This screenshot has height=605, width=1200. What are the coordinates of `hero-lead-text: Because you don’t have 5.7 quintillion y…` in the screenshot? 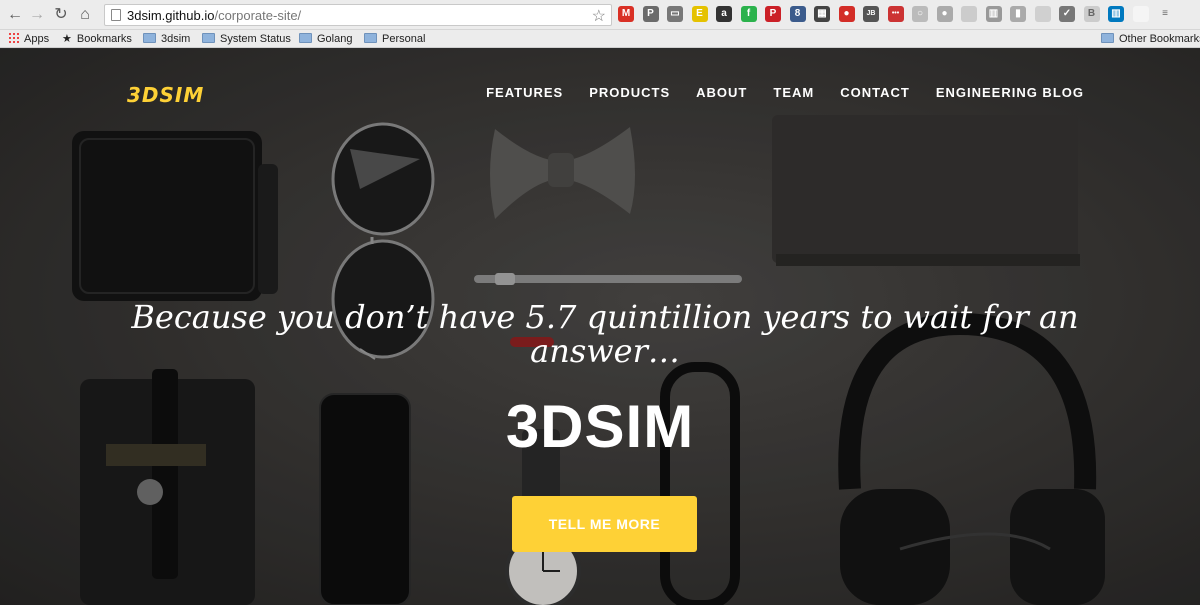 It's located at (605, 334).